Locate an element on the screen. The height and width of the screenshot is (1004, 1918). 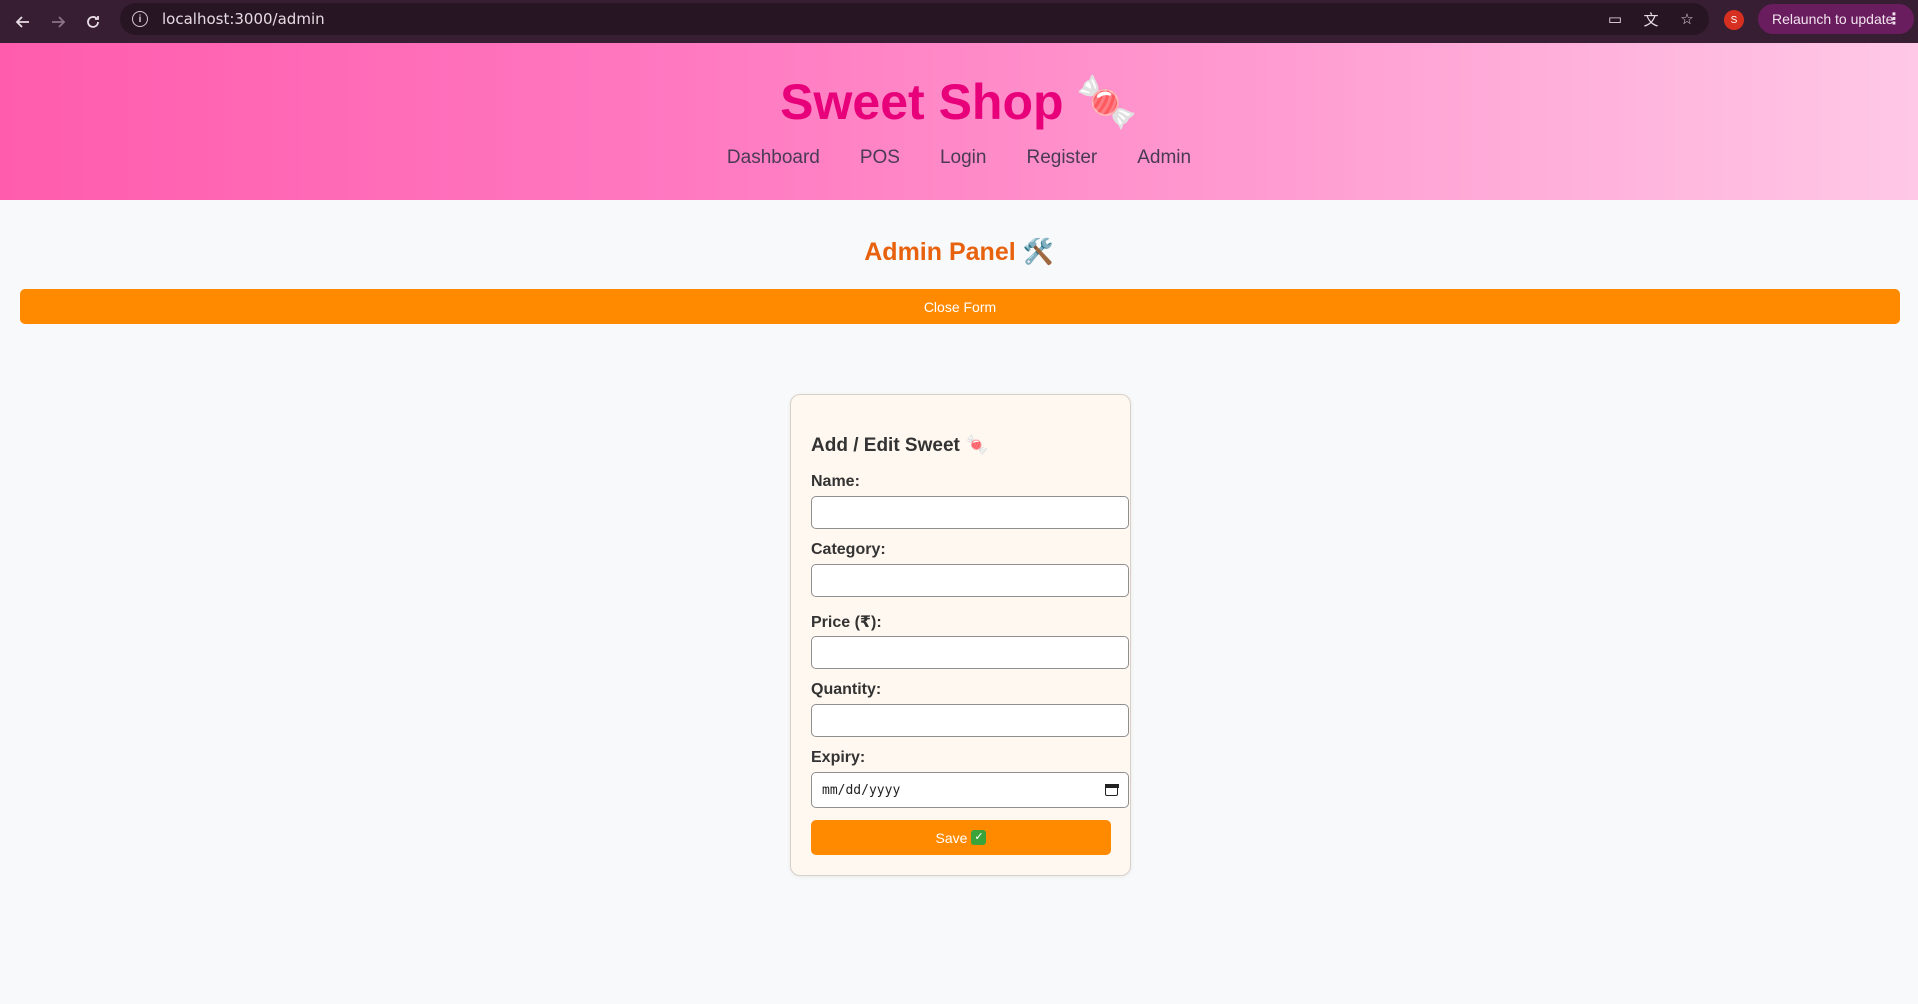
expiry-label: Expiry: is located at coordinates (838, 757).